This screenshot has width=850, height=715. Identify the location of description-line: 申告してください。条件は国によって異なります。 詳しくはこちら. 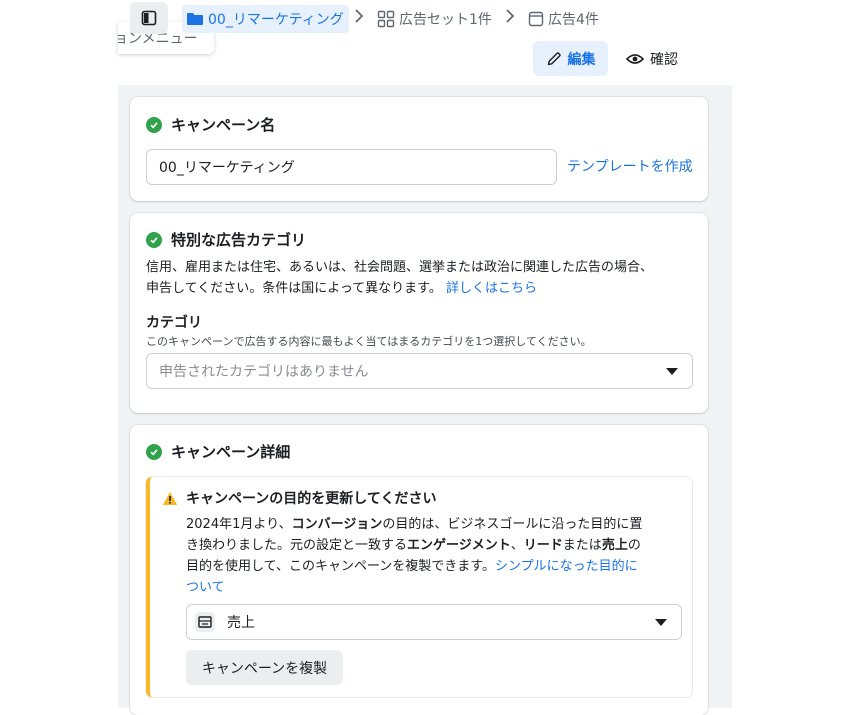
(426, 288).